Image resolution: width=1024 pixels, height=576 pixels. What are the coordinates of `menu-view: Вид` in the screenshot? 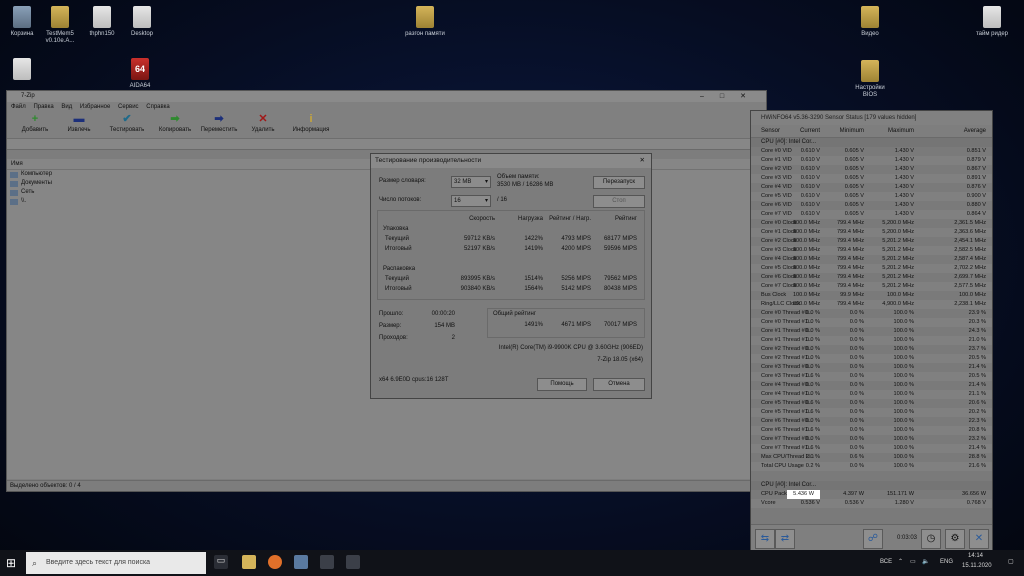 It's located at (66, 107).